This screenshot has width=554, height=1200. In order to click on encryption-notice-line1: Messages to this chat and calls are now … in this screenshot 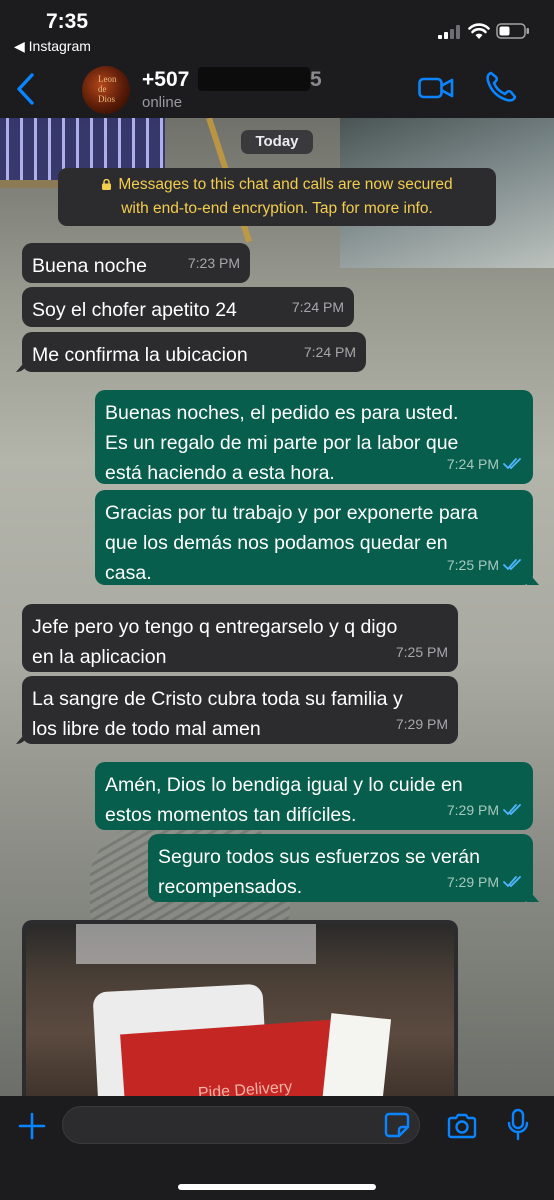, I will do `click(277, 185)`.